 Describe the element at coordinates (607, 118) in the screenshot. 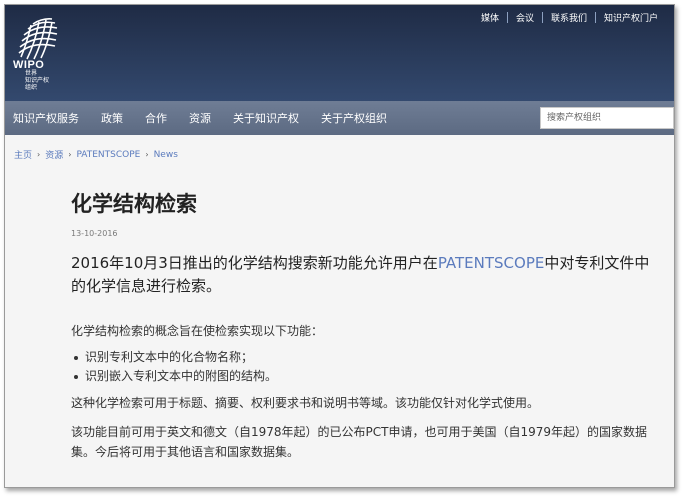

I see `search-input` at that location.